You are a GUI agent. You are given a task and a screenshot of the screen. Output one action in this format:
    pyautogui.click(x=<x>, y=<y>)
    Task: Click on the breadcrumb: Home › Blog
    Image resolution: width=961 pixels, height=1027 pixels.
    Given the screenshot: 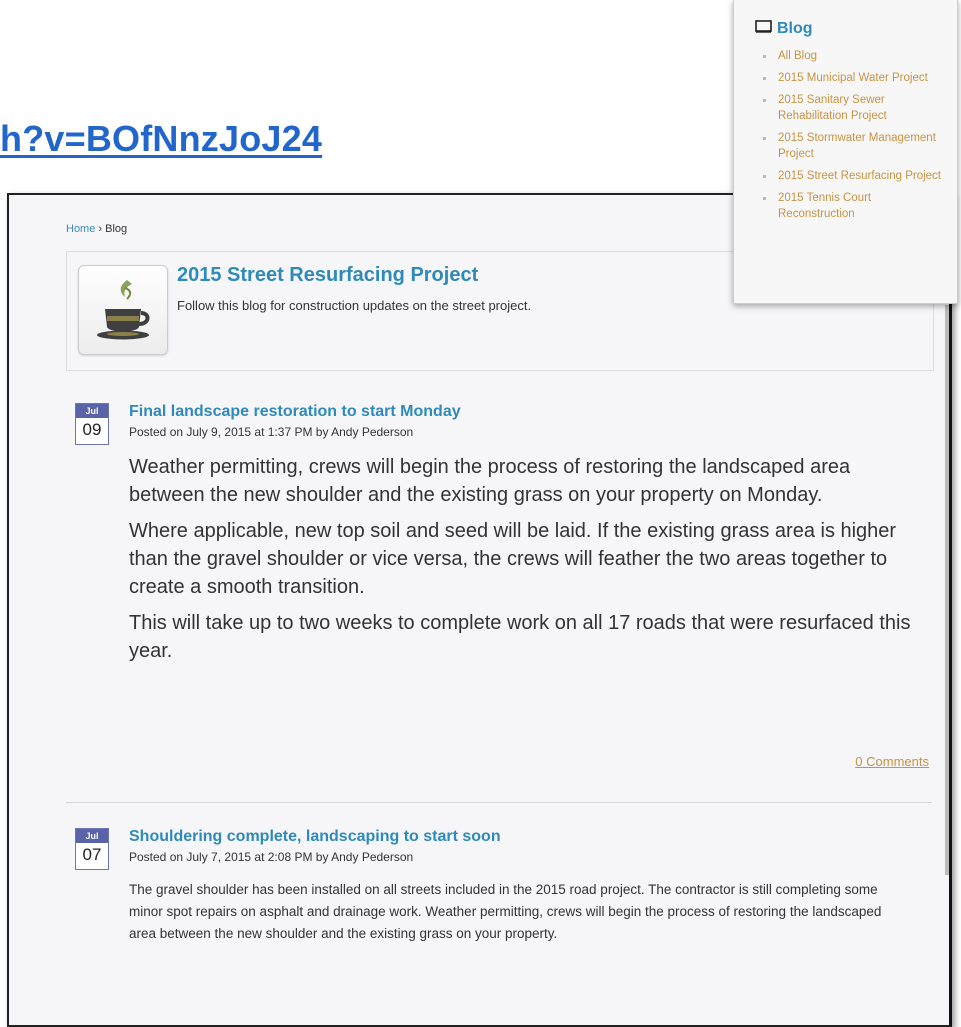 What is the action you would take?
    pyautogui.click(x=96, y=229)
    